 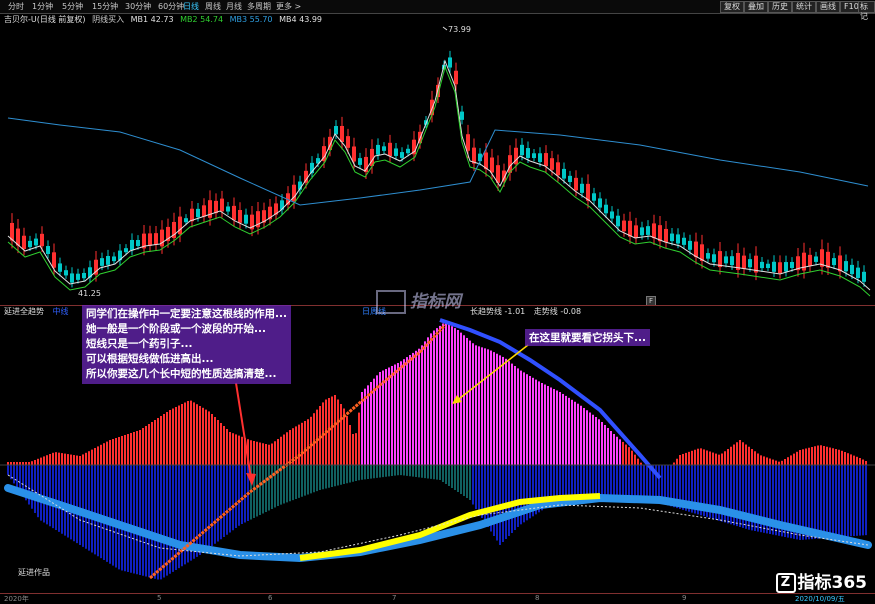 I want to click on mb1-value: MB1 42.73, so click(x=152, y=19).